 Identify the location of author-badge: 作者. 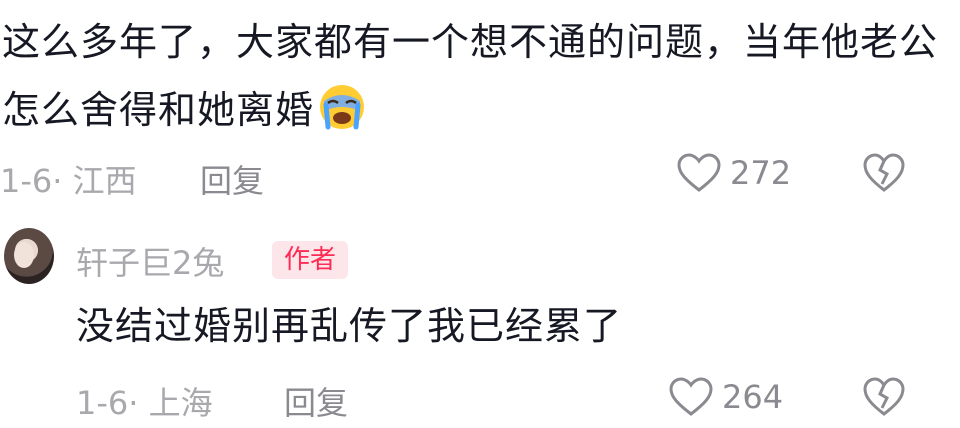
(310, 260).